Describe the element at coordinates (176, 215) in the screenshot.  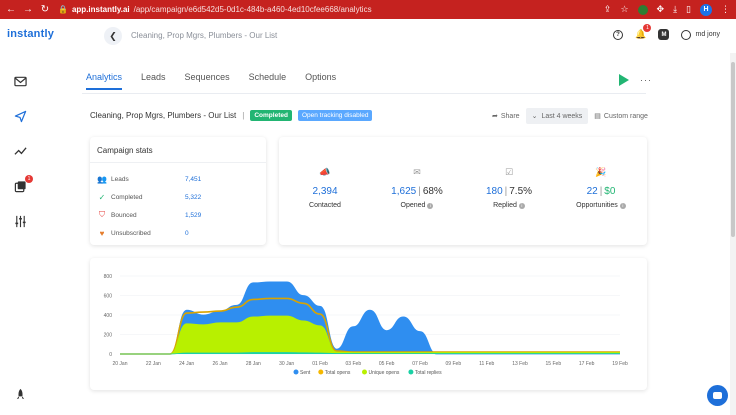
I see `stat-row-bounced: ⛉ Bounced 1,529` at that location.